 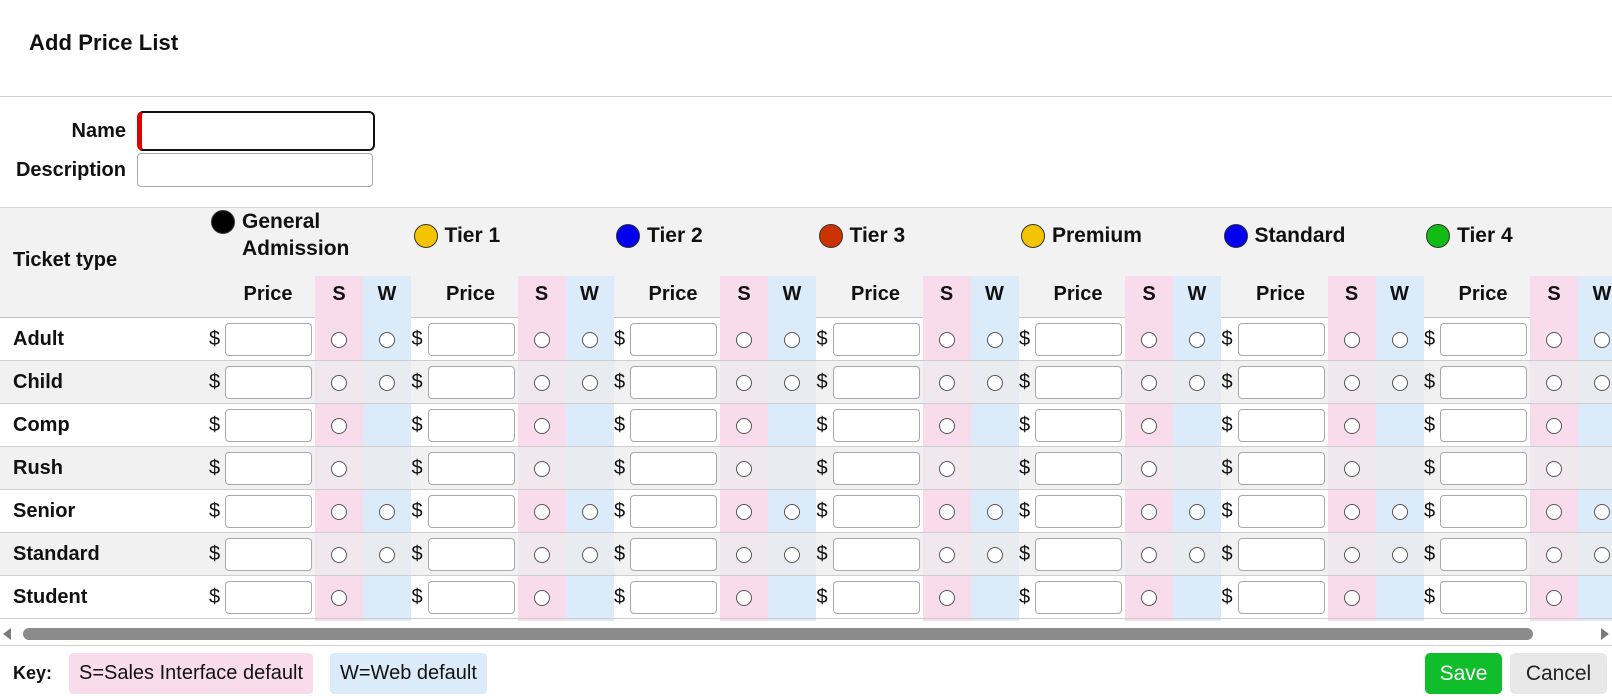 I want to click on scroll-right-icon, so click(x=1605, y=634).